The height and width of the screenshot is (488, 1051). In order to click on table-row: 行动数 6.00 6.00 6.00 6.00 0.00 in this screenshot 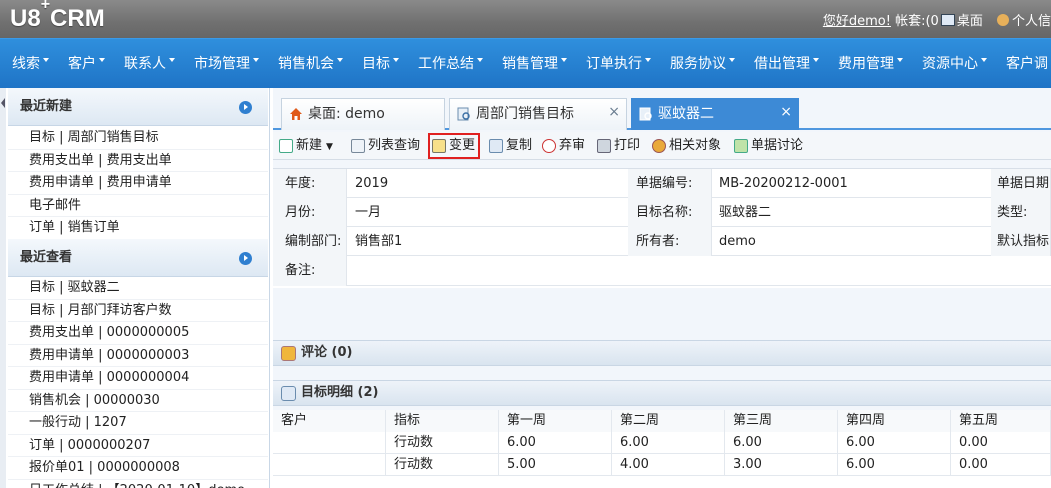, I will do `click(662, 443)`.